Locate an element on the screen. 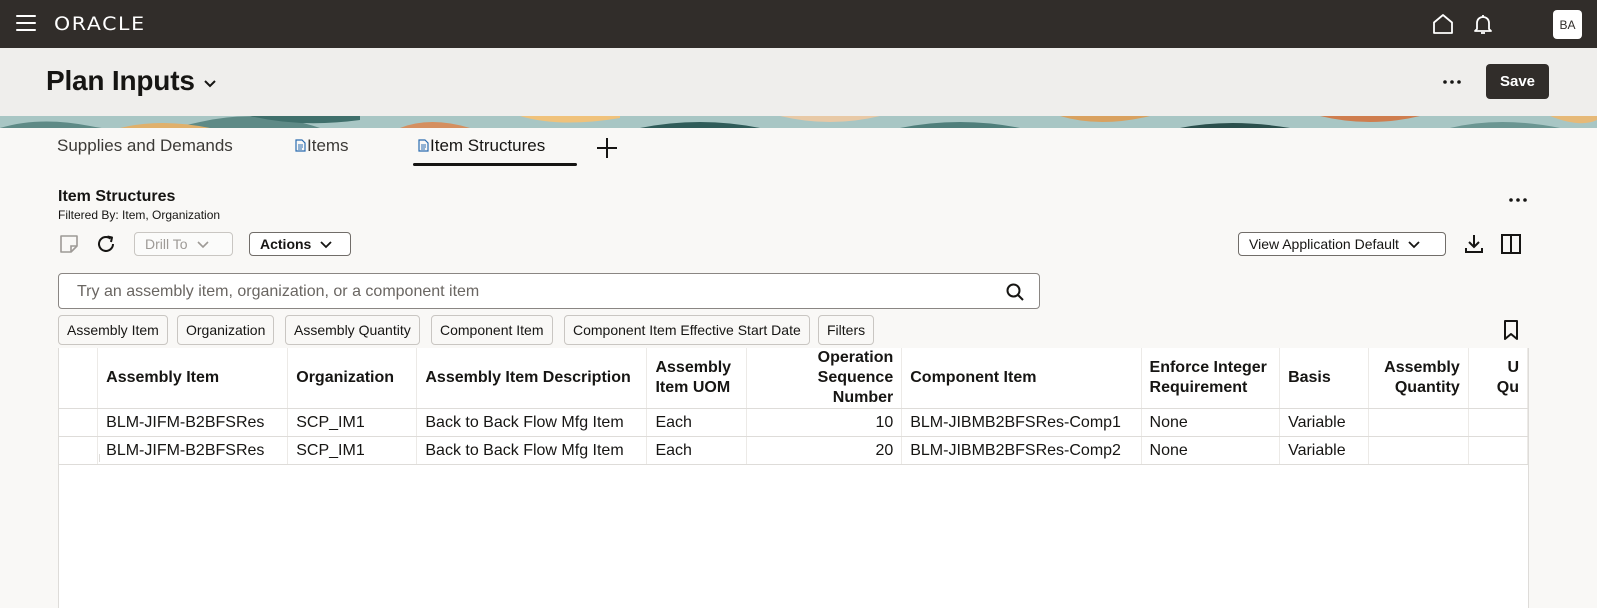  actions-button: Actions is located at coordinates (300, 244).